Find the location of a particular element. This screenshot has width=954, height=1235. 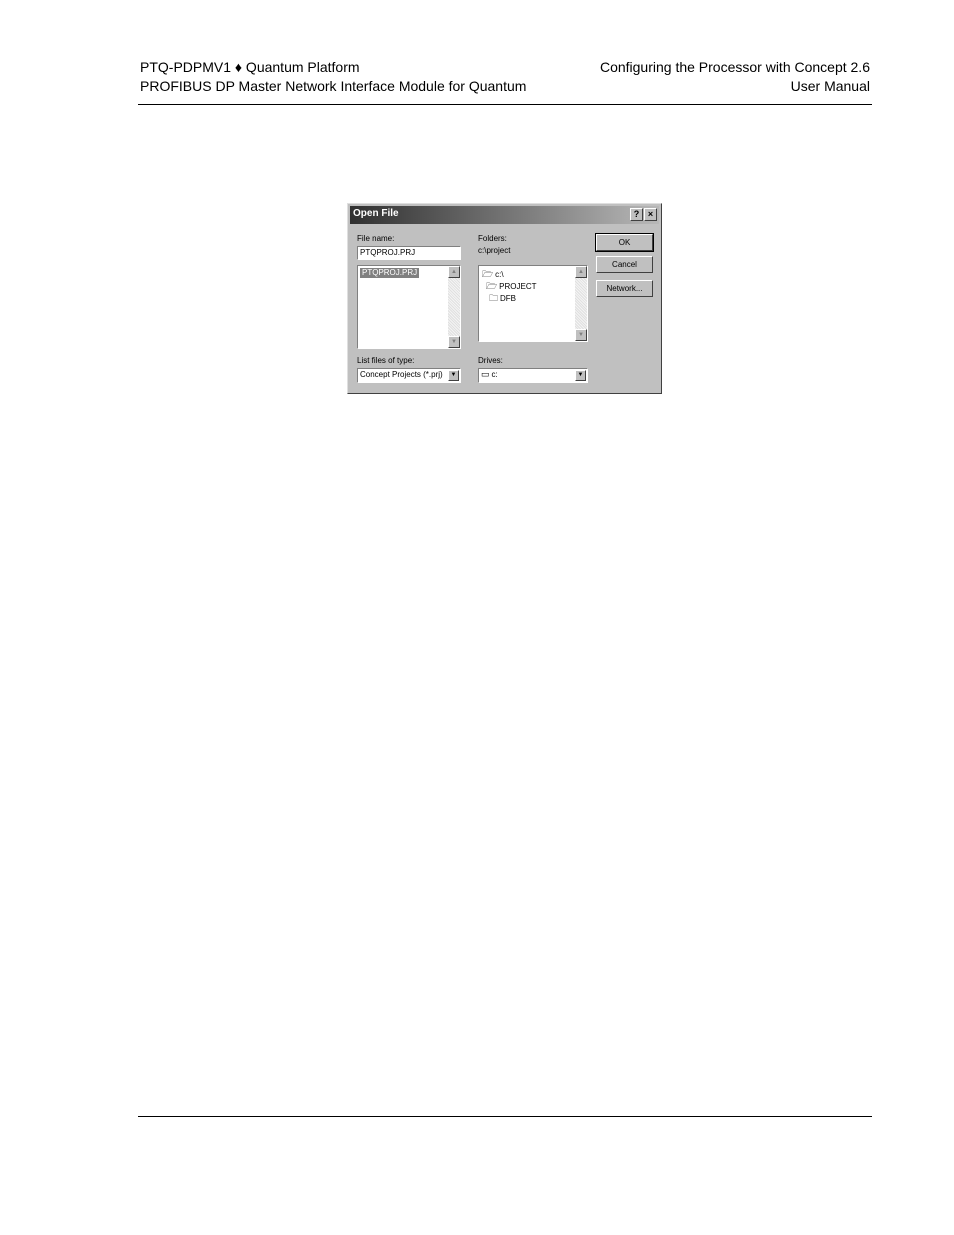

drive-value: c: is located at coordinates (494, 374).